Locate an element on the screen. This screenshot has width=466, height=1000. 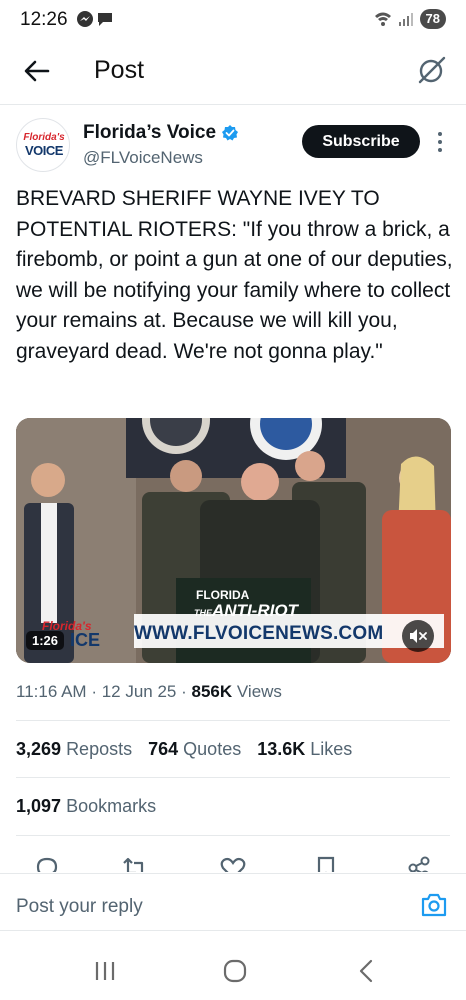
grok-icon is located at coordinates (432, 70).